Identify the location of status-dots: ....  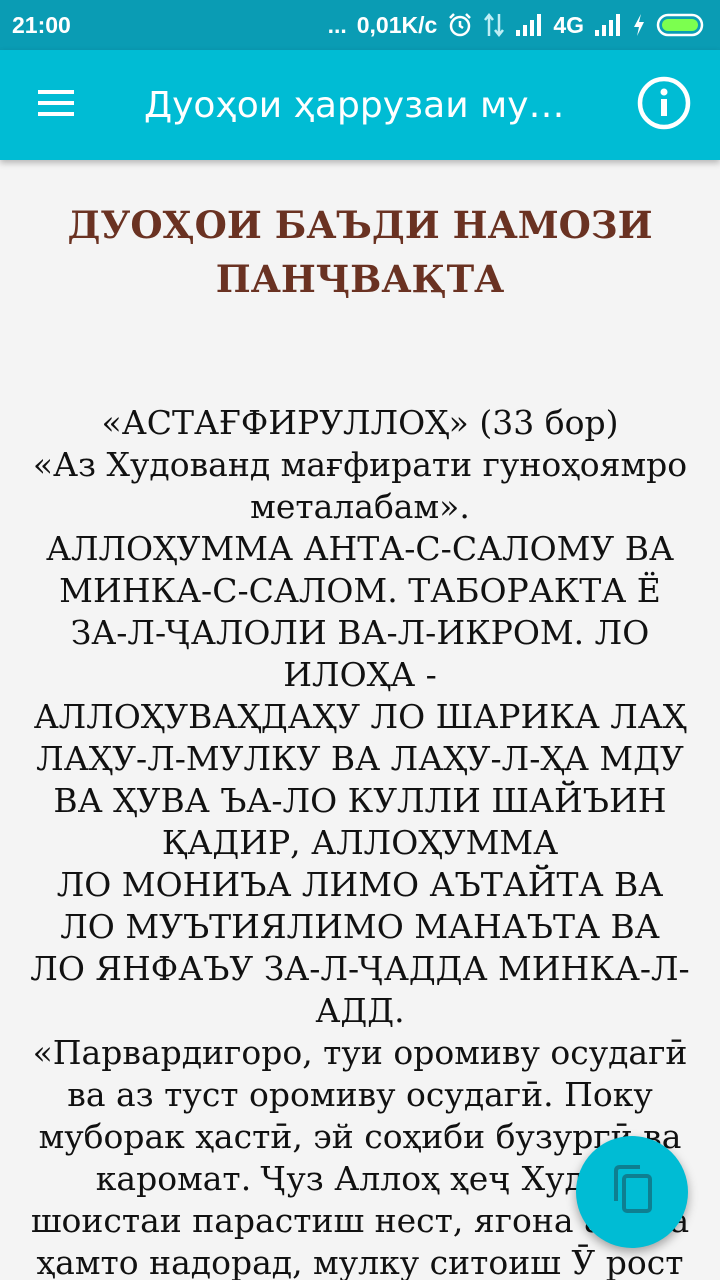
(337, 24).